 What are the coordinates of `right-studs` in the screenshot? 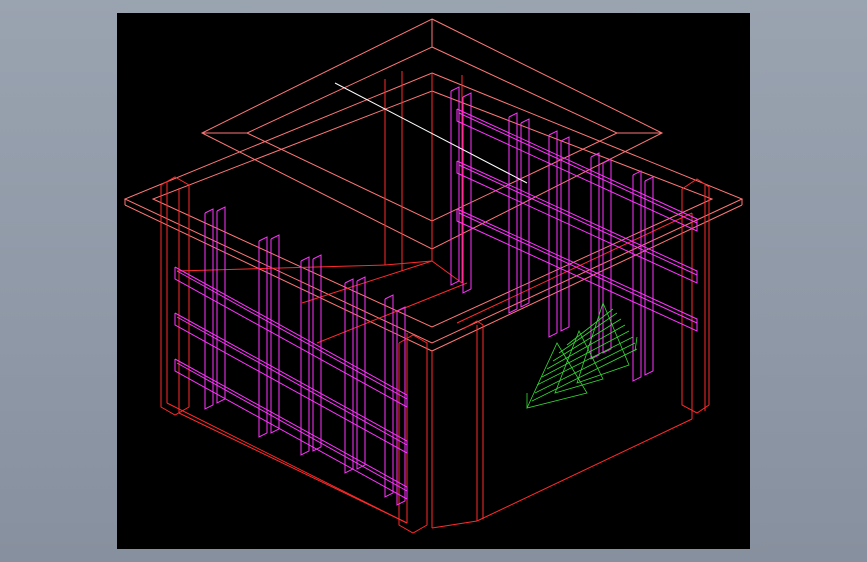 It's located at (552, 234).